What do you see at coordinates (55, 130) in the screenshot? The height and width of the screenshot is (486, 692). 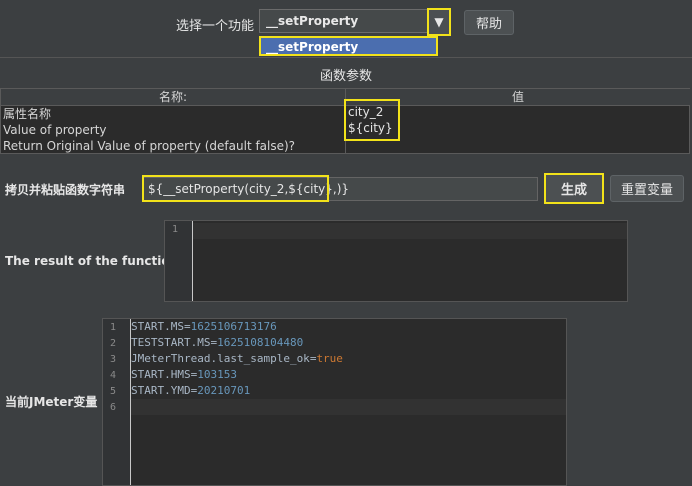 I see `param-name: Value of property` at bounding box center [55, 130].